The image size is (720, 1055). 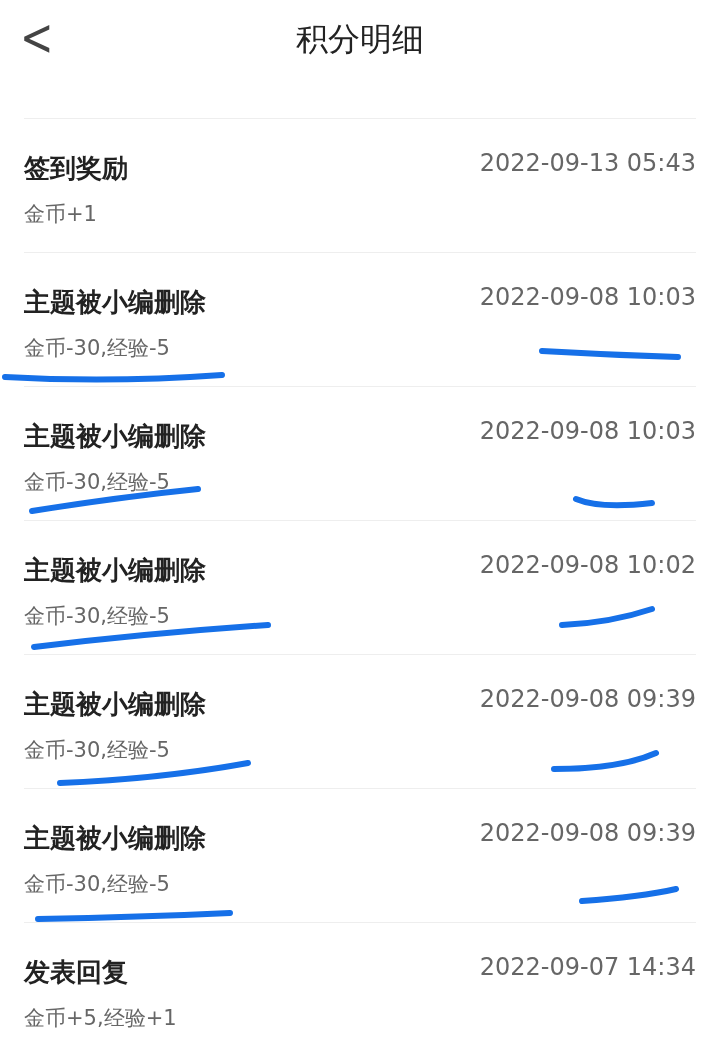 I want to click on back-button: <, so click(x=37, y=37).